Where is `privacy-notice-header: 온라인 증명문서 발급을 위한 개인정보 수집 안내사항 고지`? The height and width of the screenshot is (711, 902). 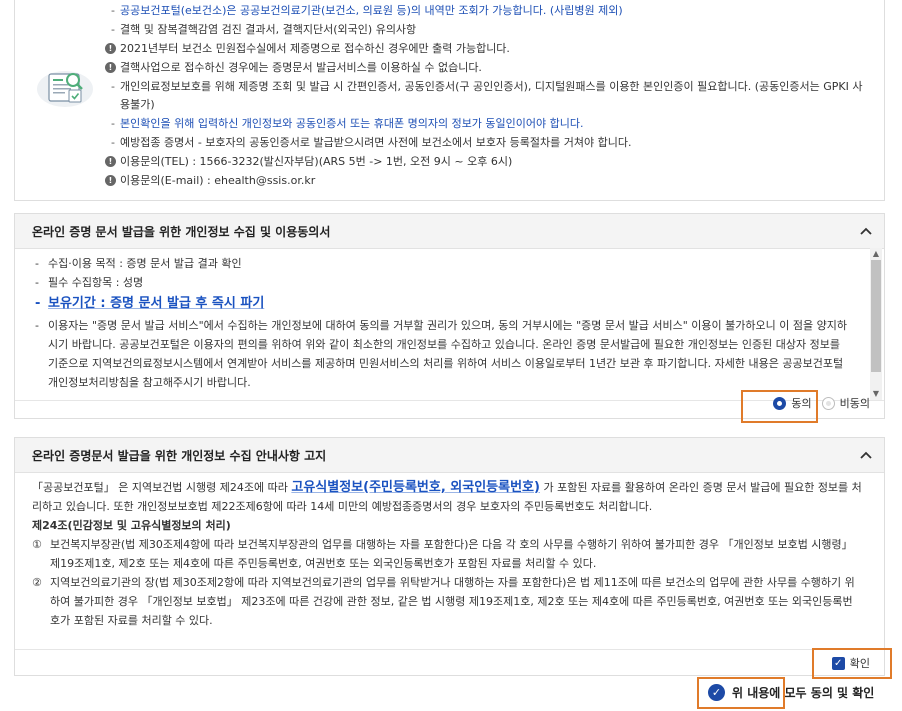
privacy-notice-header: 온라인 증명문서 발급을 위한 개인정보 수집 안내사항 고지 is located at coordinates (449, 455).